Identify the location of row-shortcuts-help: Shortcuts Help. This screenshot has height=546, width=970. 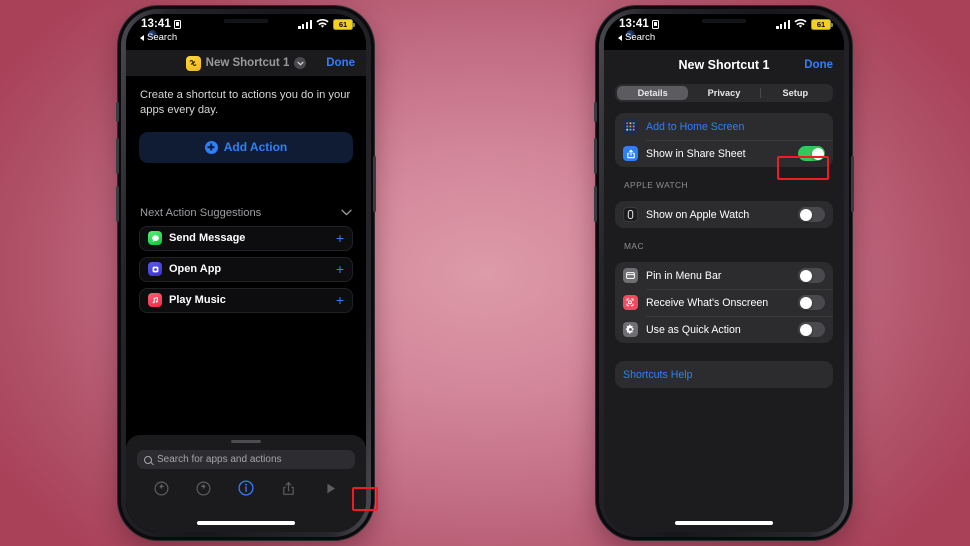
(724, 374).